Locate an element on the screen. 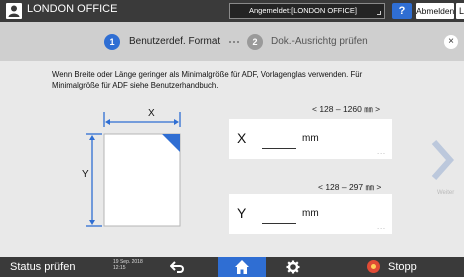 This screenshot has height=277, width=464. x-unit: mm is located at coordinates (310, 138).